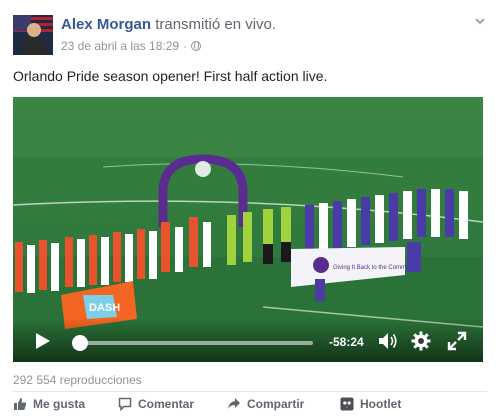  I want to click on view-count: 292 554 reproducciones, so click(77, 380).